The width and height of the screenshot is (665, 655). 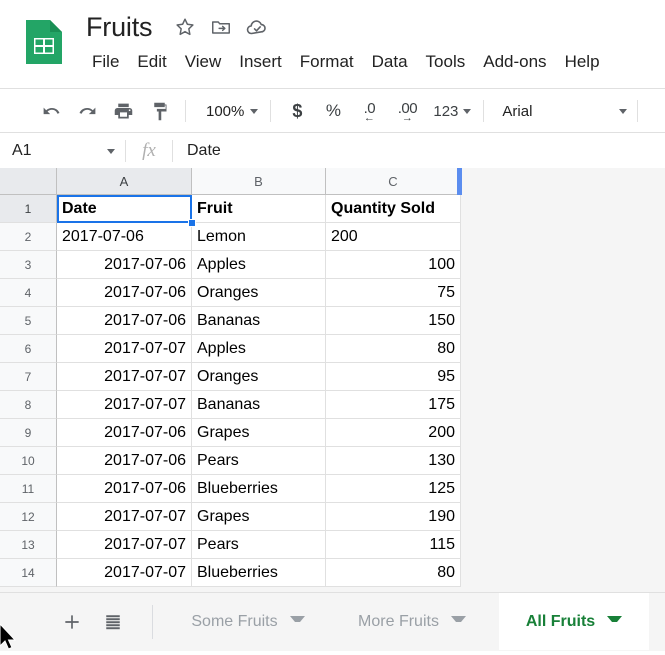 I want to click on cell-A3: 2017-07-06, so click(x=124, y=265).